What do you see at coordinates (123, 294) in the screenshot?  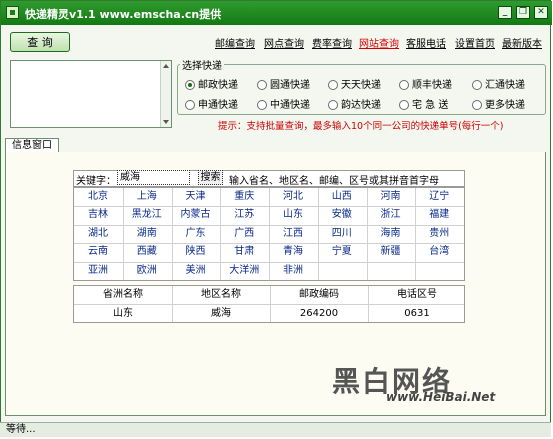 I see `column-header: 省洲名称` at bounding box center [123, 294].